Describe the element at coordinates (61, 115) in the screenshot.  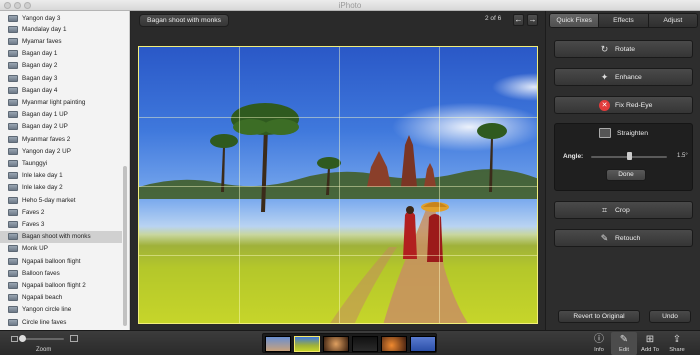
I see `sidebar-item: Bagan day 1 UP` at that location.